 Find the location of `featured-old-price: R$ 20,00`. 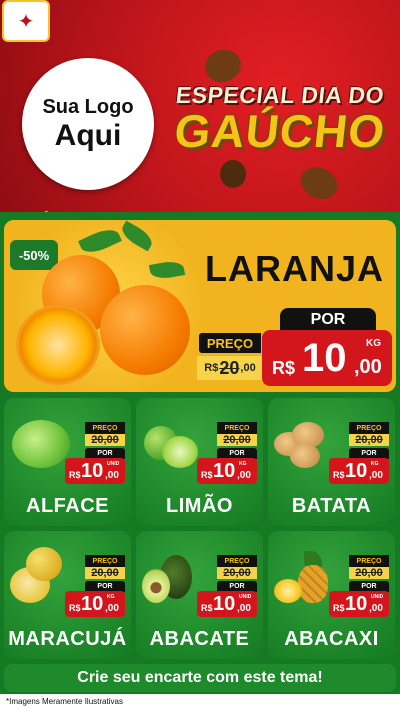

featured-old-price: R$ 20,00 is located at coordinates (230, 368).